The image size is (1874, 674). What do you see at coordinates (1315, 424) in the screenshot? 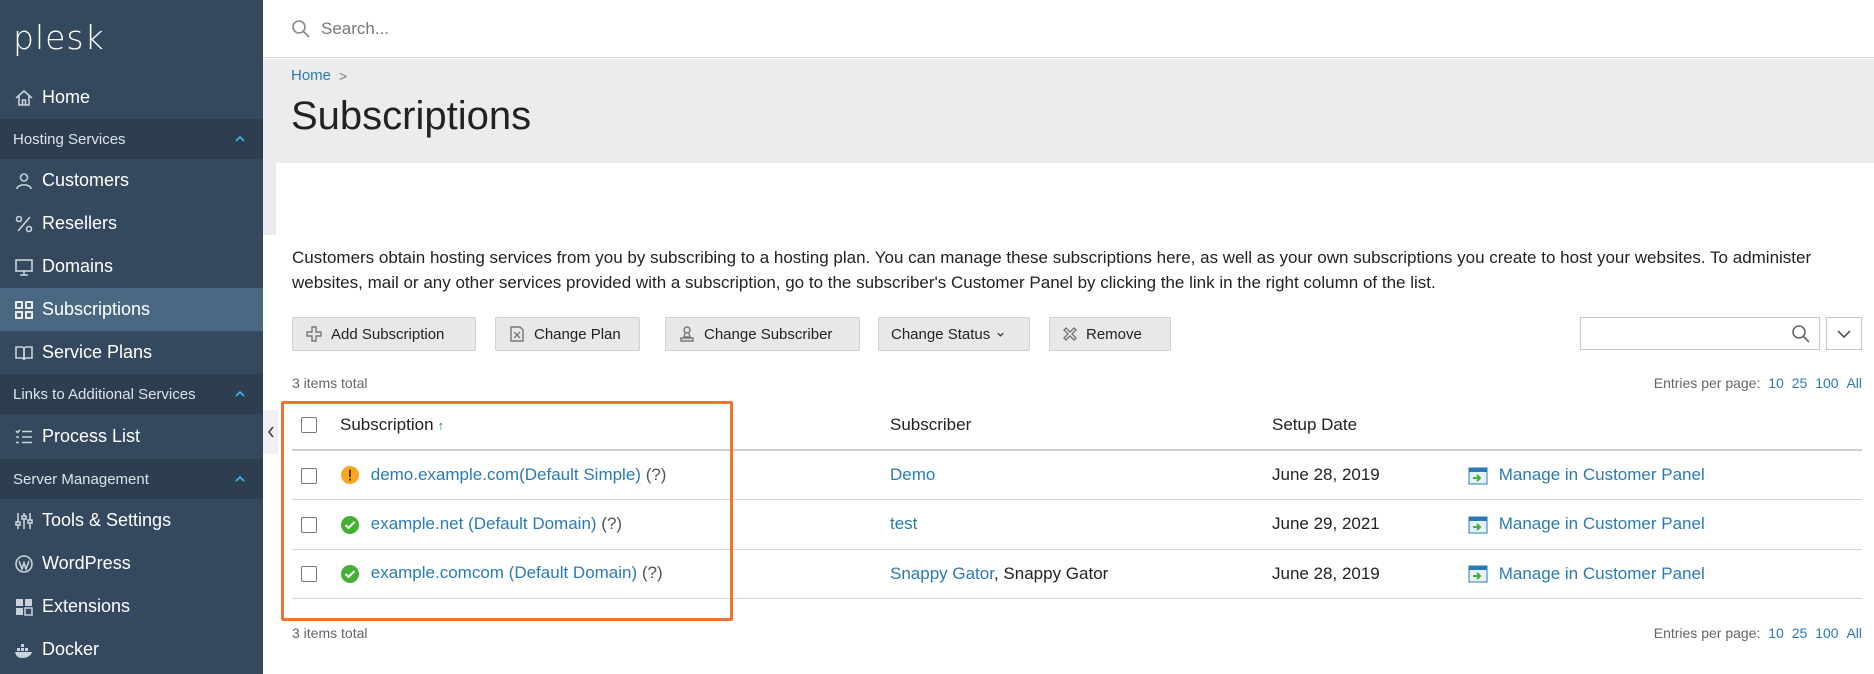
I see `column-label: Setup Date` at bounding box center [1315, 424].